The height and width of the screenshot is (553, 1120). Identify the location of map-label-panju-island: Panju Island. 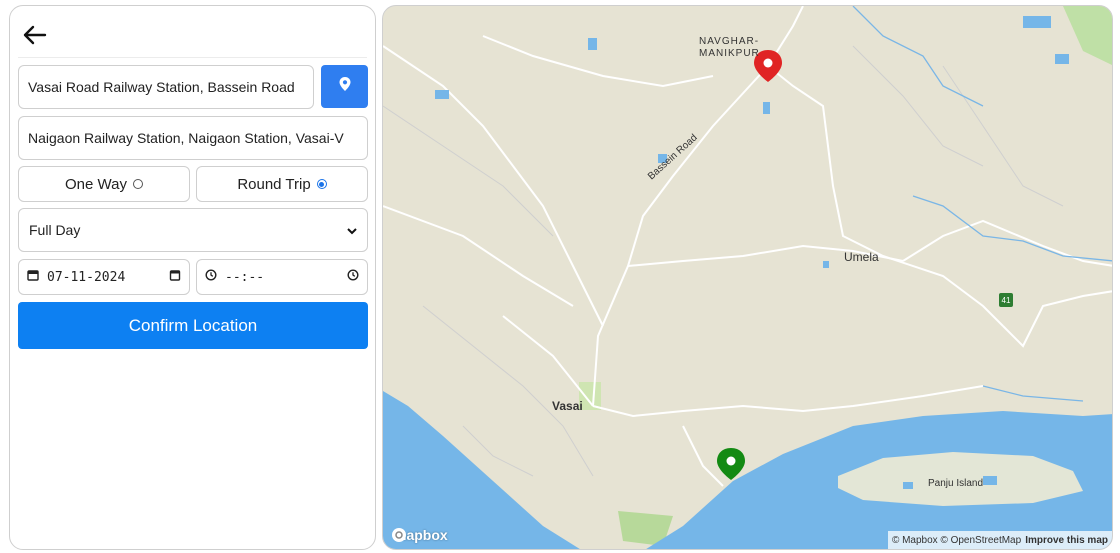
(956, 483).